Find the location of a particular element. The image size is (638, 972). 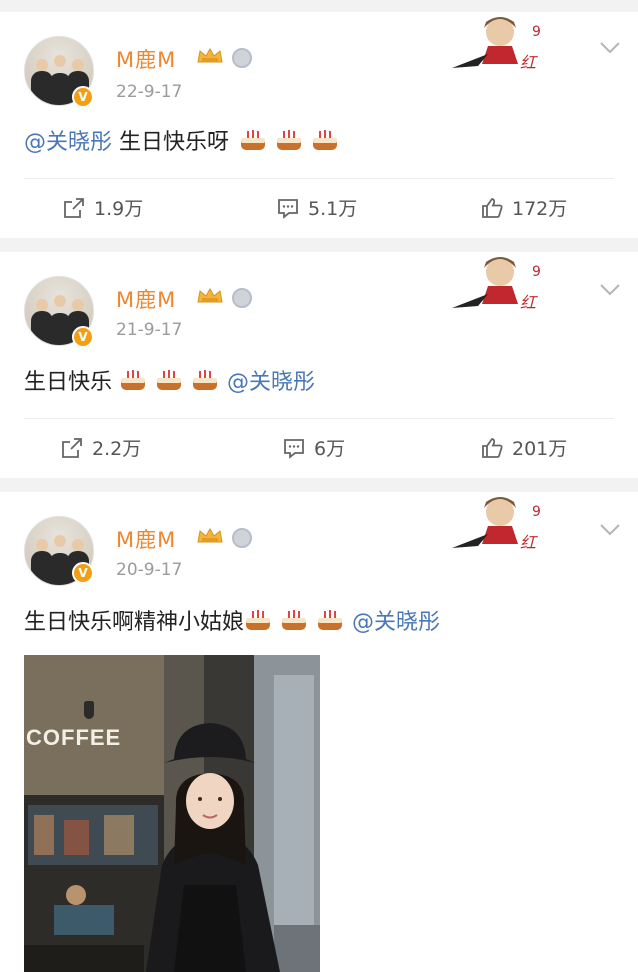

comment-button: 6万 is located at coordinates (313, 447).